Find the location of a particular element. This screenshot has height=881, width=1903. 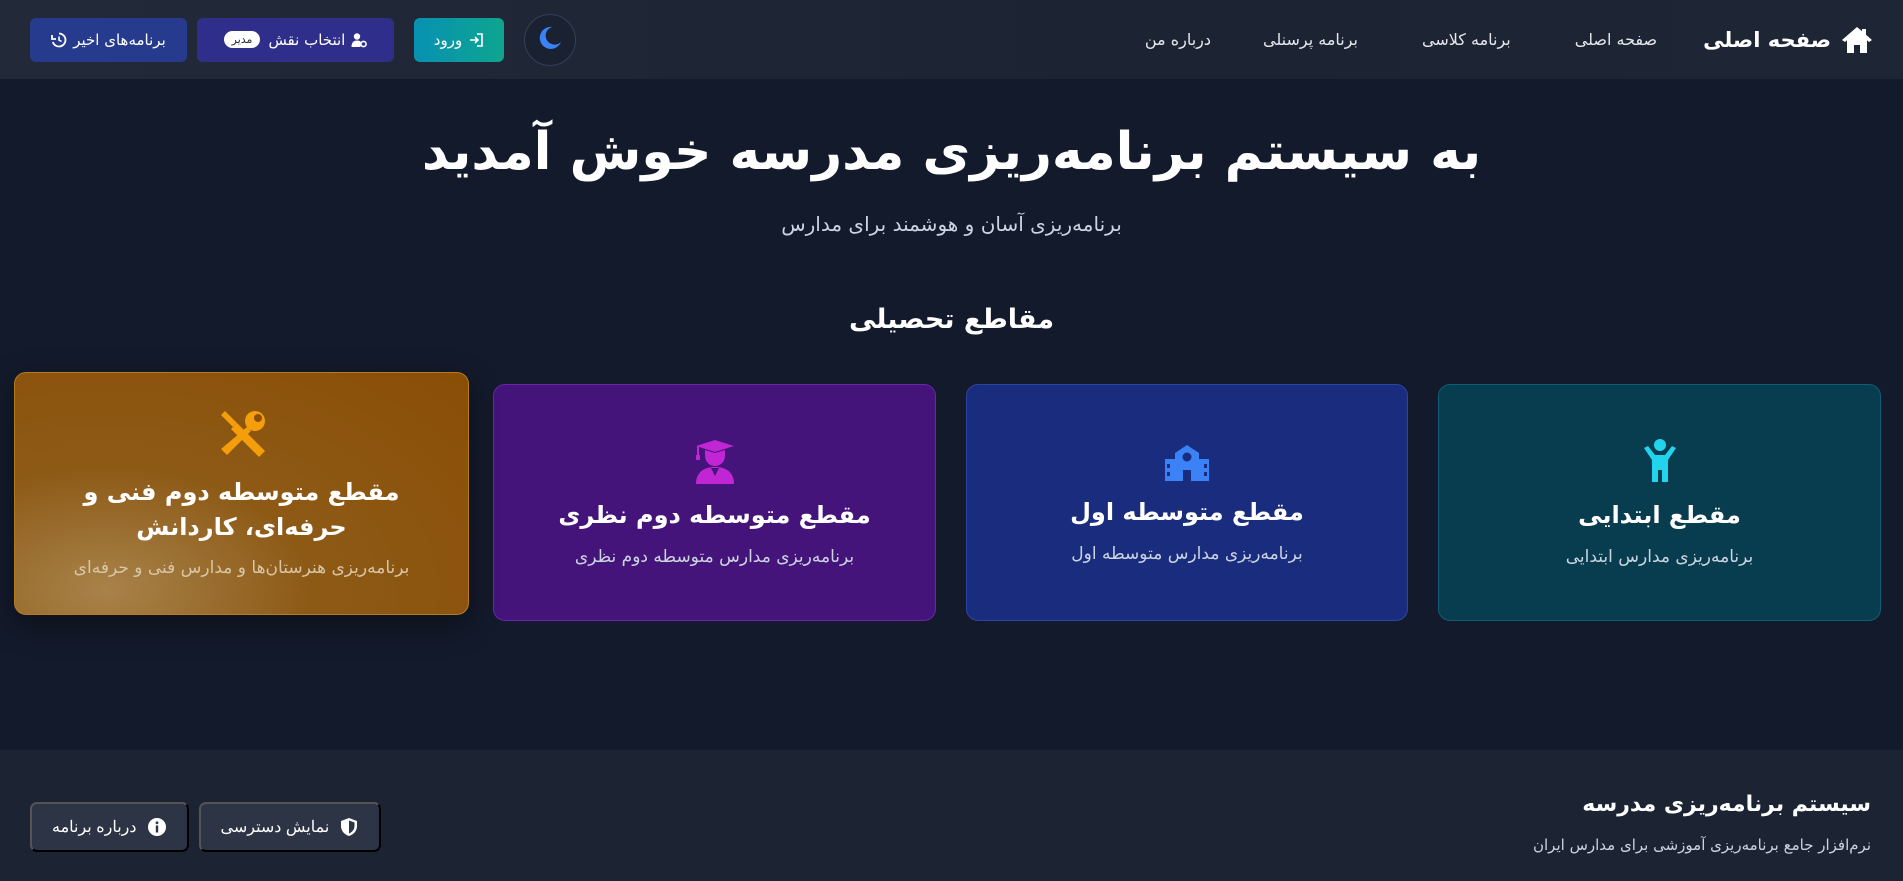

brand-link: صفحه اصلی is located at coordinates (1788, 40).